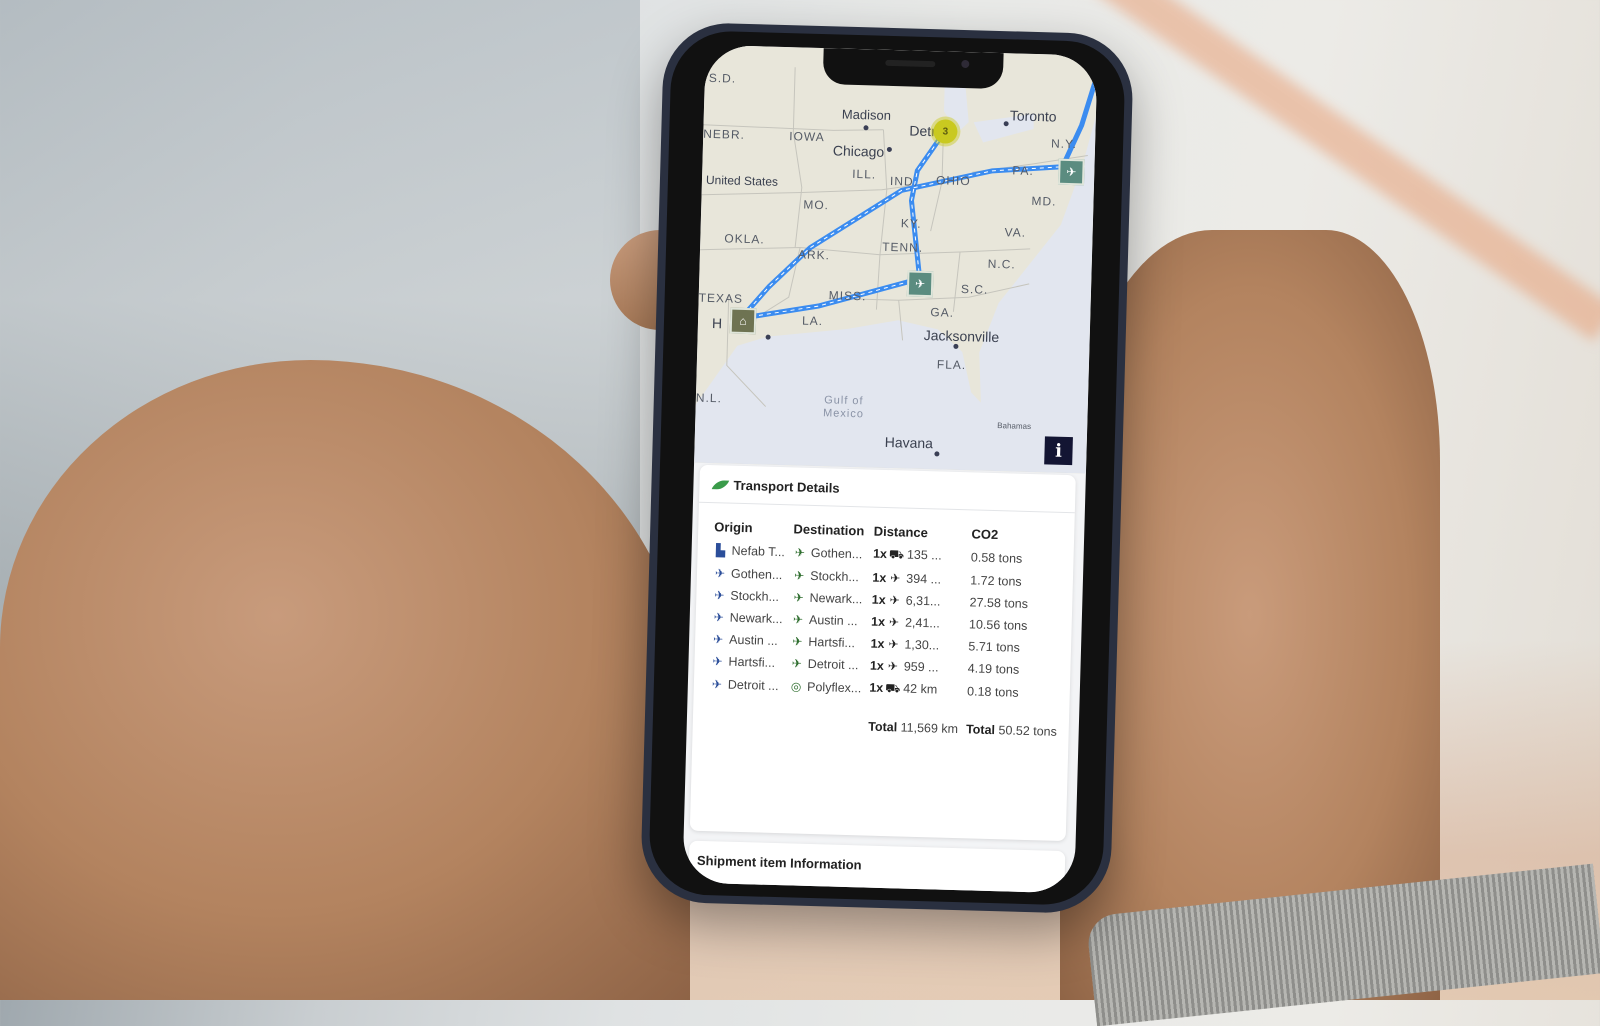  What do you see at coordinates (733, 527) in the screenshot?
I see `column-origin: Origin` at bounding box center [733, 527].